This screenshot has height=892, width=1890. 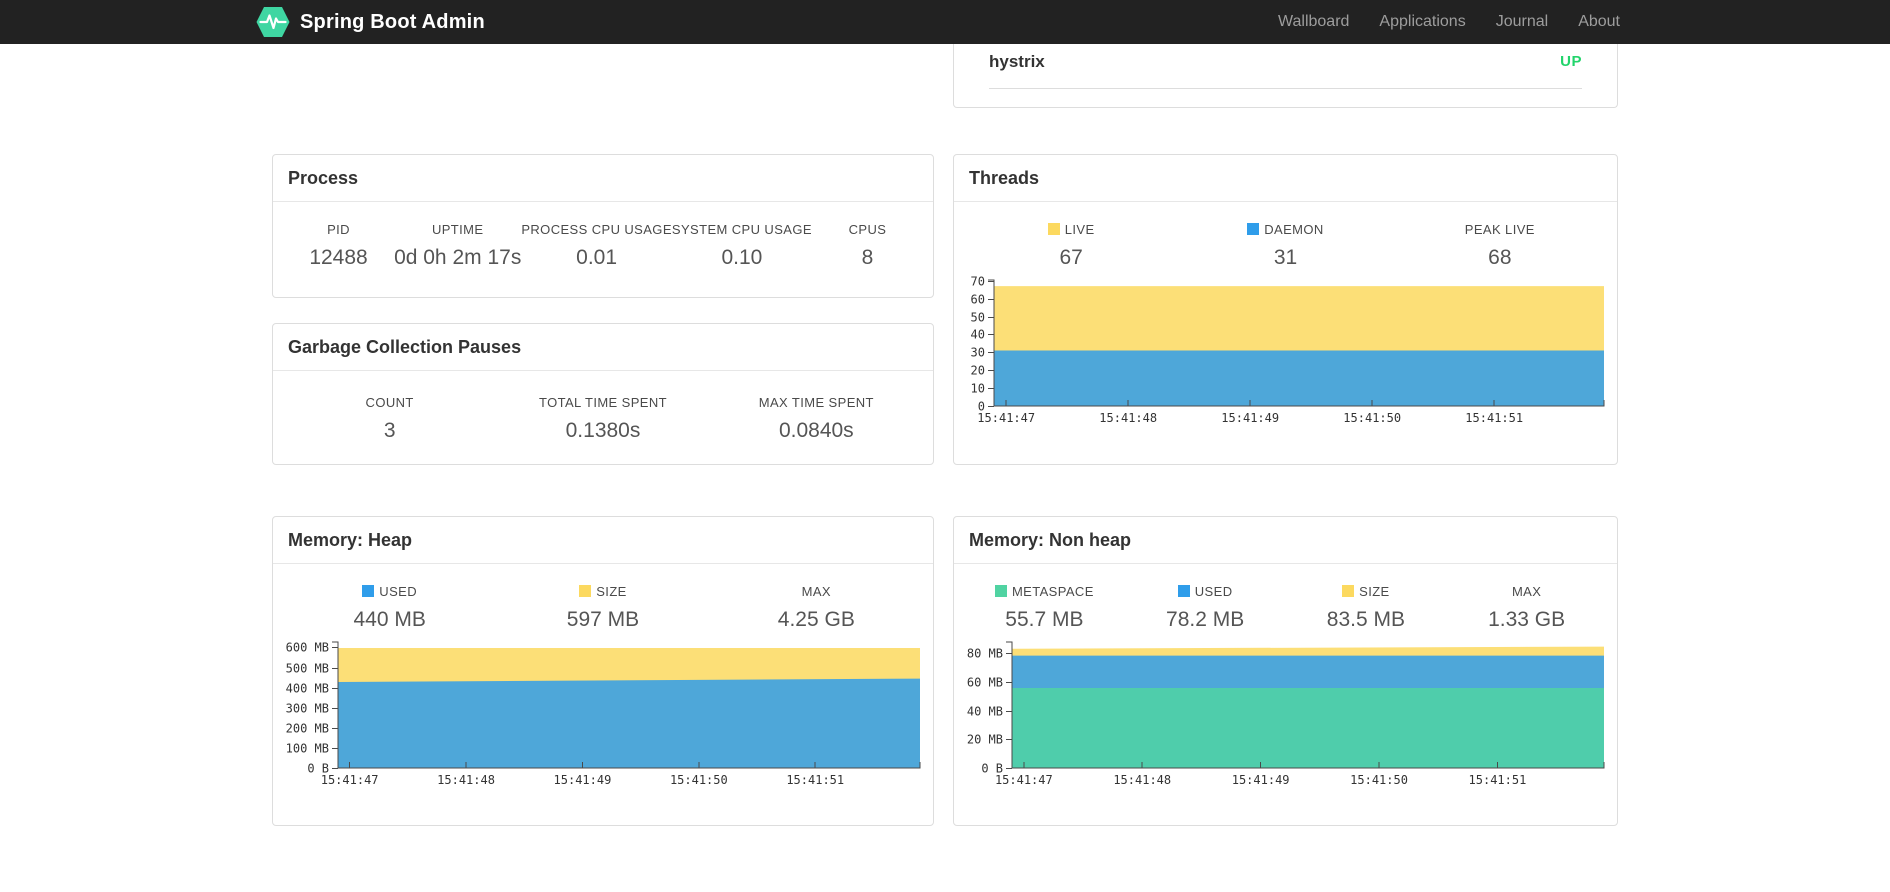 What do you see at coordinates (816, 402) in the screenshot?
I see `metric-label: MAX TIME SPENT` at bounding box center [816, 402].